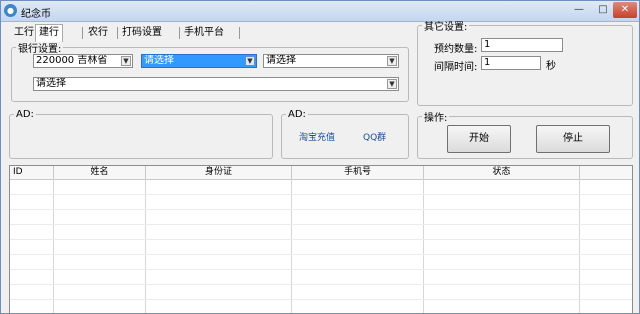 The width and height of the screenshot is (640, 314). What do you see at coordinates (204, 33) in the screenshot?
I see `tab-mobile-platform: 手机平台` at bounding box center [204, 33].